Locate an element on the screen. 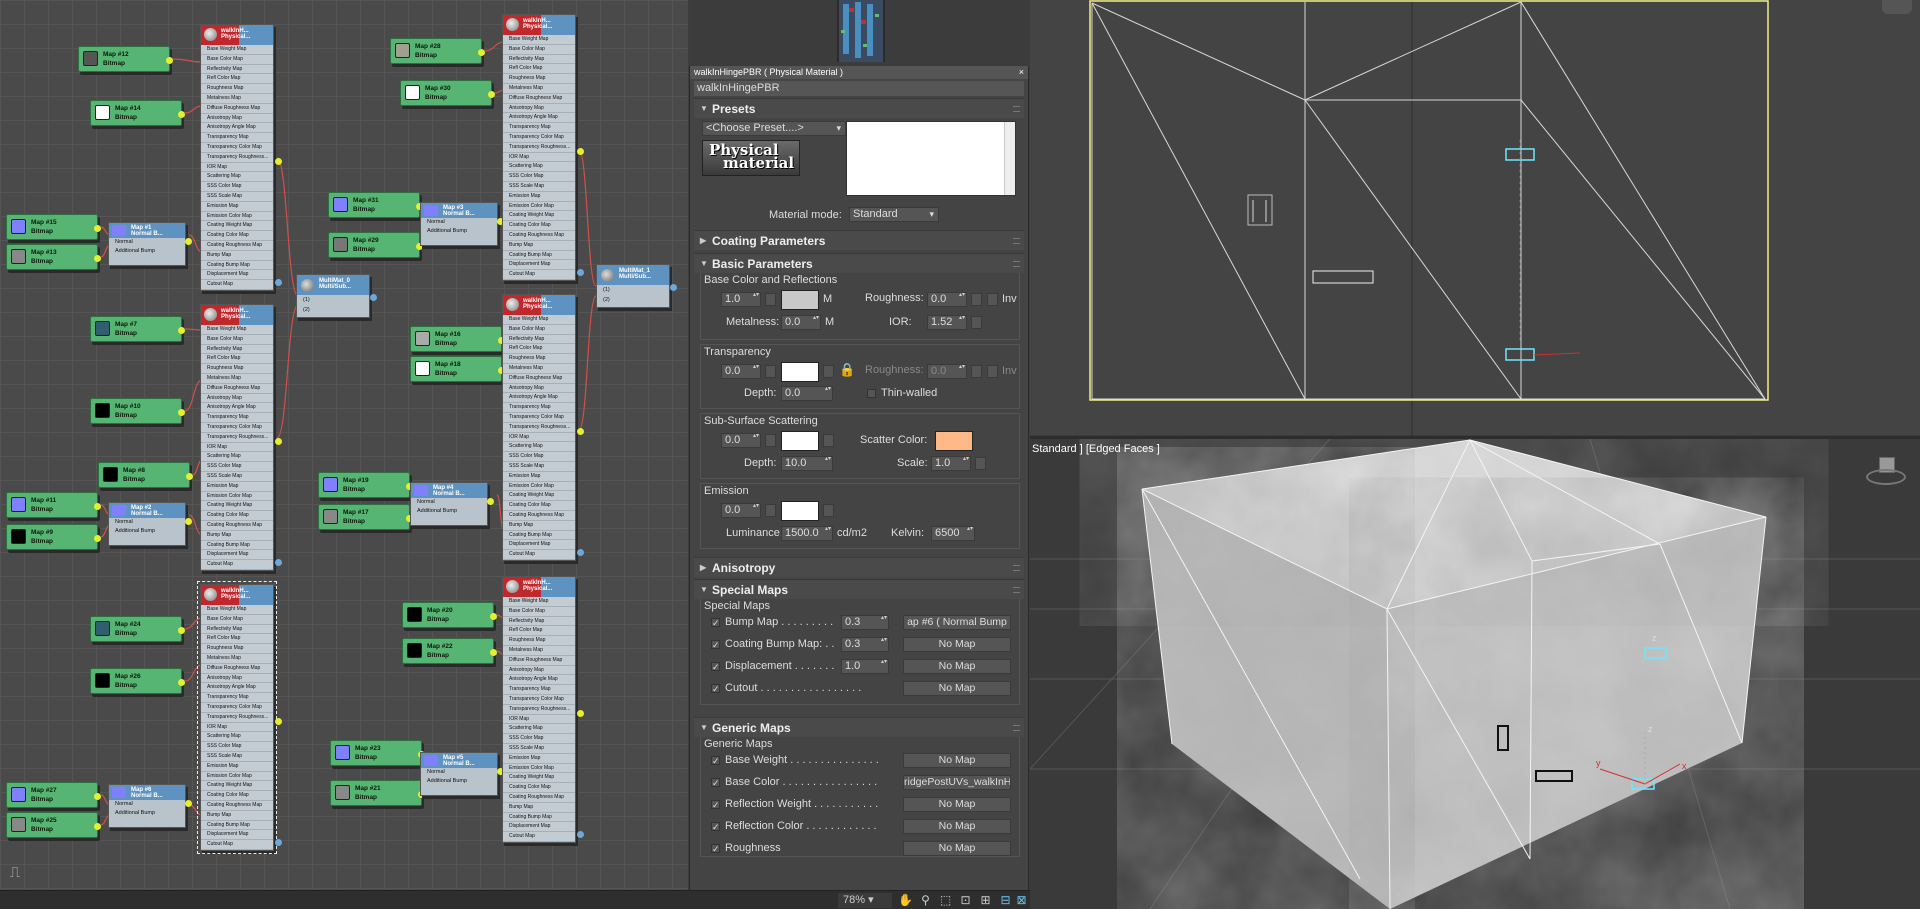  close-icon: × is located at coordinates (1021, 72).